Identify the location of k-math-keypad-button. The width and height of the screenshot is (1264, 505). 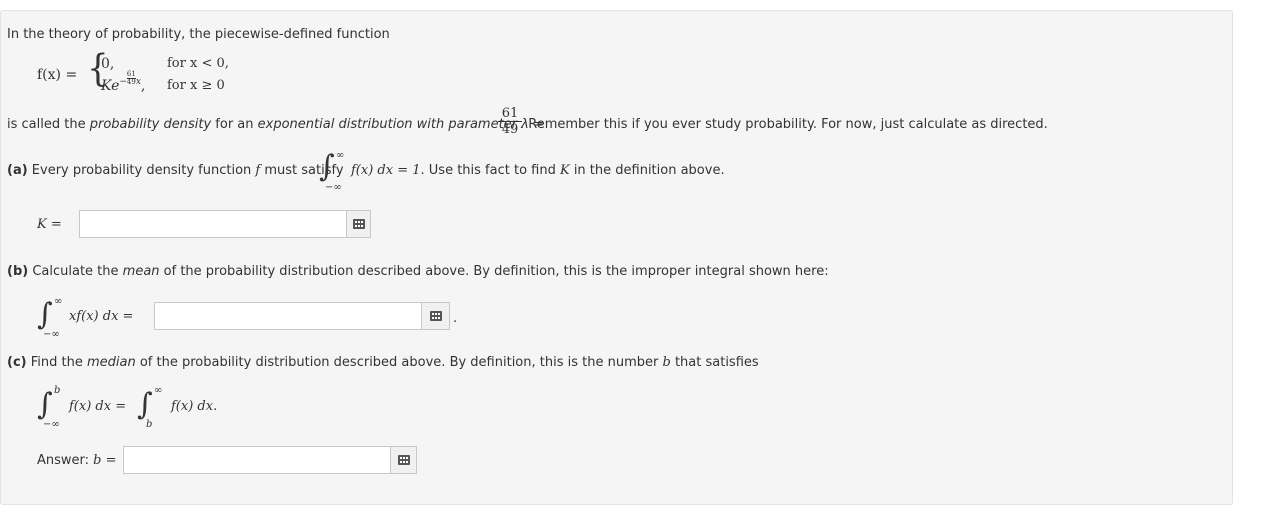
(359, 224).